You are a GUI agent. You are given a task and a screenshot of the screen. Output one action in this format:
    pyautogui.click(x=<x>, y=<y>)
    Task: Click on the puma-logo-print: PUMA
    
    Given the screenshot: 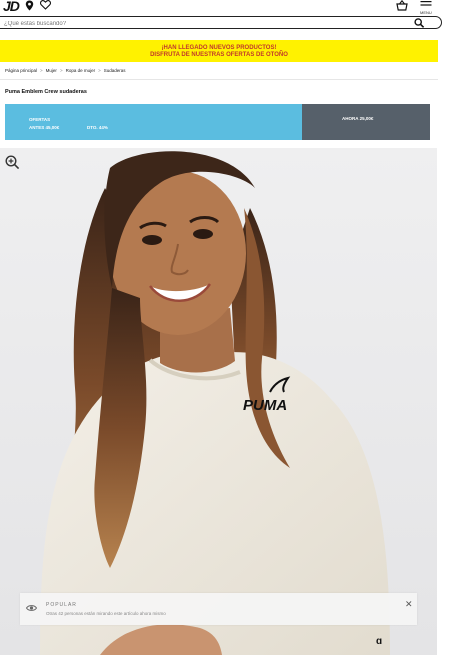 What is the action you would take?
    pyautogui.click(x=265, y=405)
    